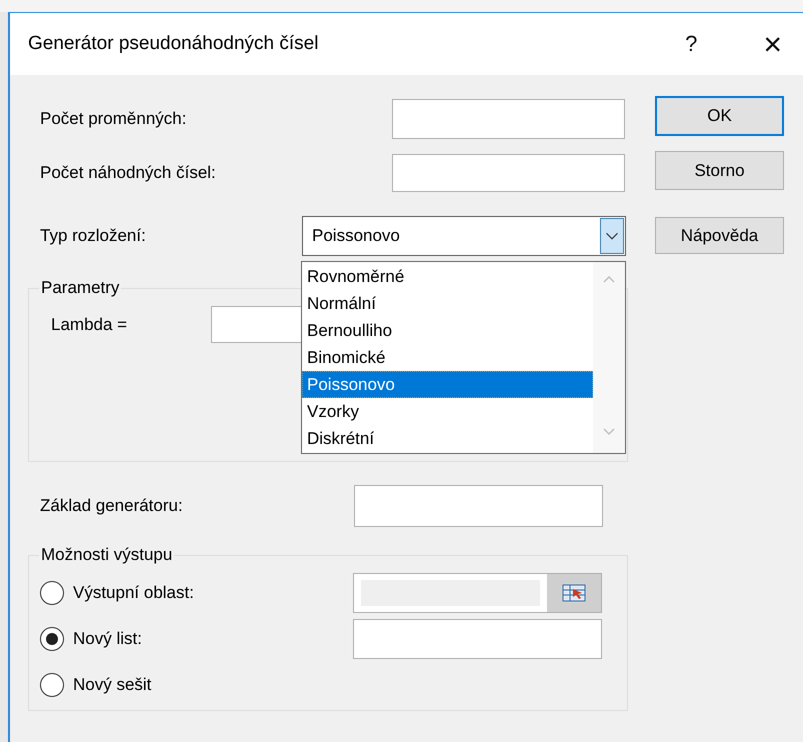 The width and height of the screenshot is (803, 742). I want to click on field-label: Lambda =, so click(89, 324).